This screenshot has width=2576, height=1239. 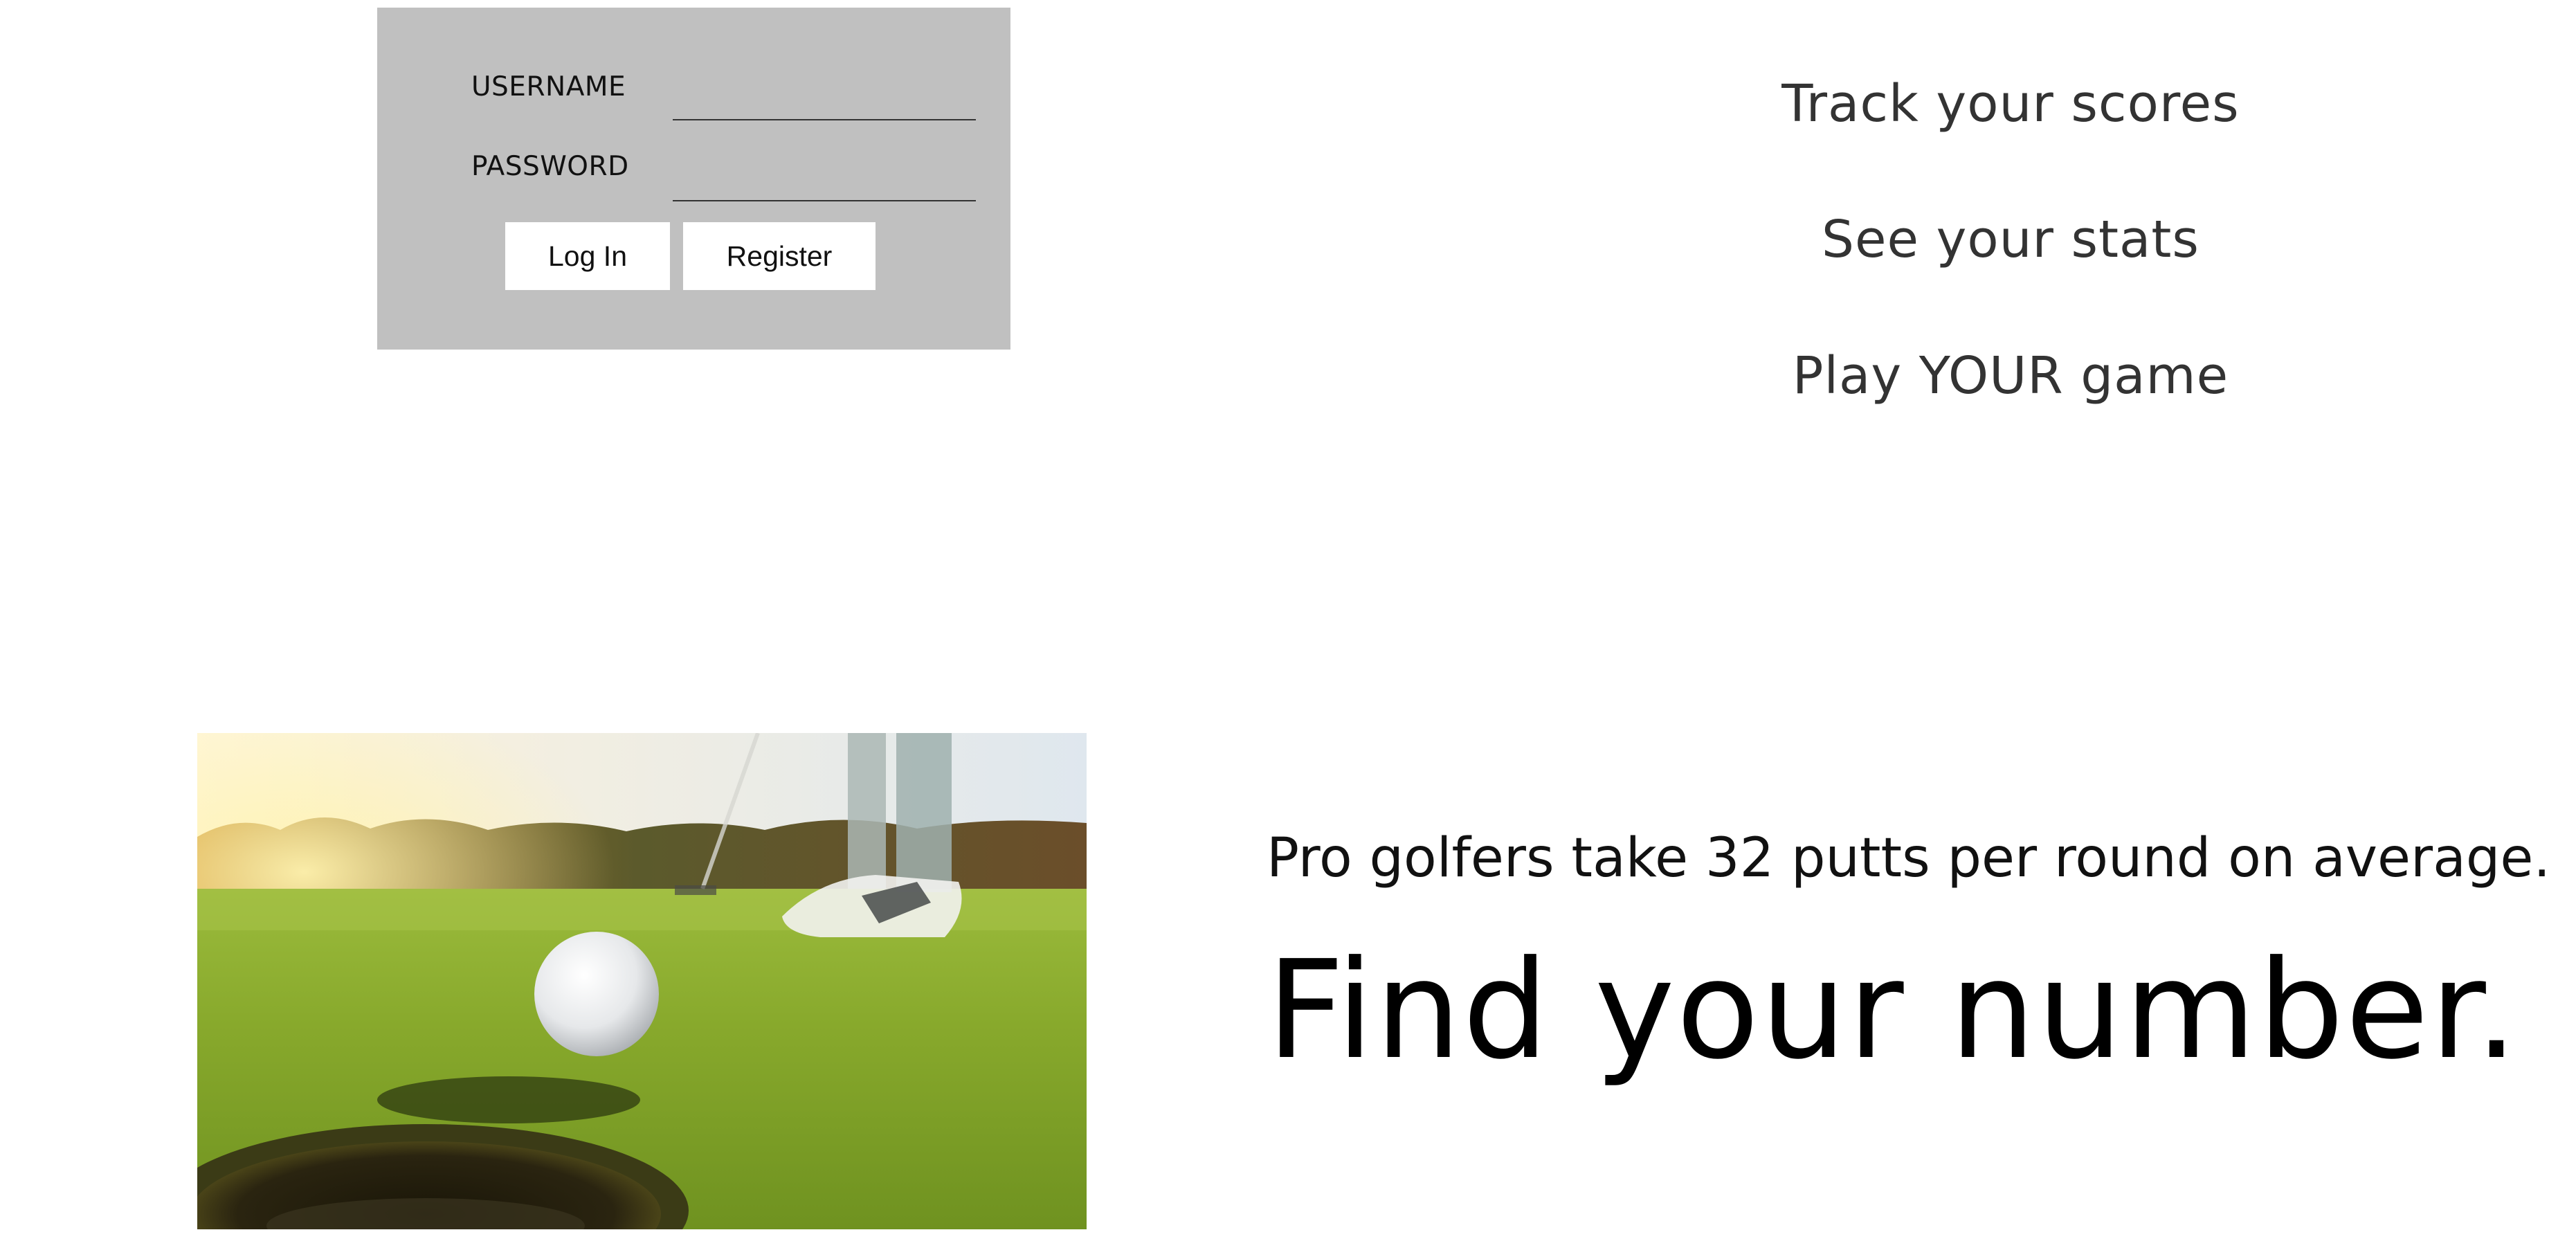 What do you see at coordinates (548, 86) in the screenshot?
I see `username-label: USERNAME` at bounding box center [548, 86].